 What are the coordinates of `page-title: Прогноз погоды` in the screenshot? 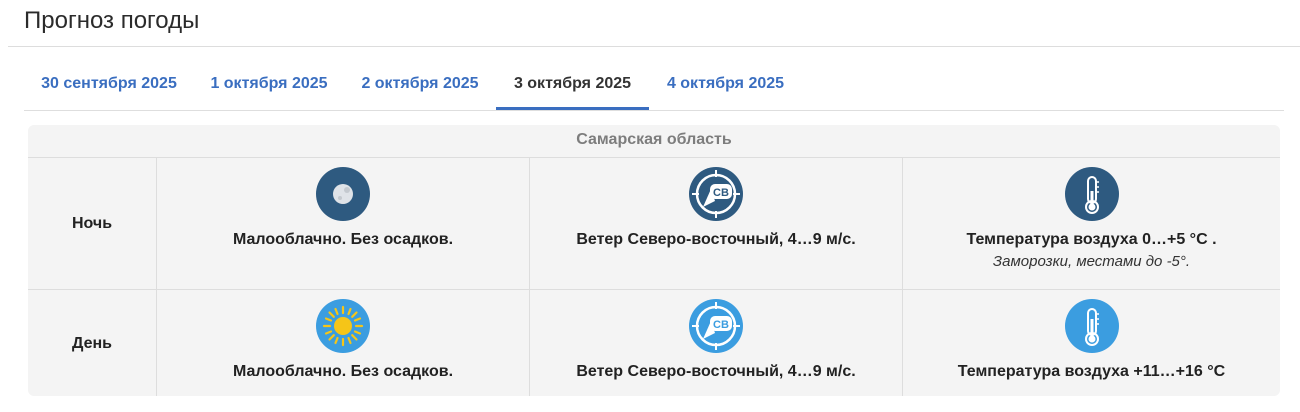 It's located at (112, 20).